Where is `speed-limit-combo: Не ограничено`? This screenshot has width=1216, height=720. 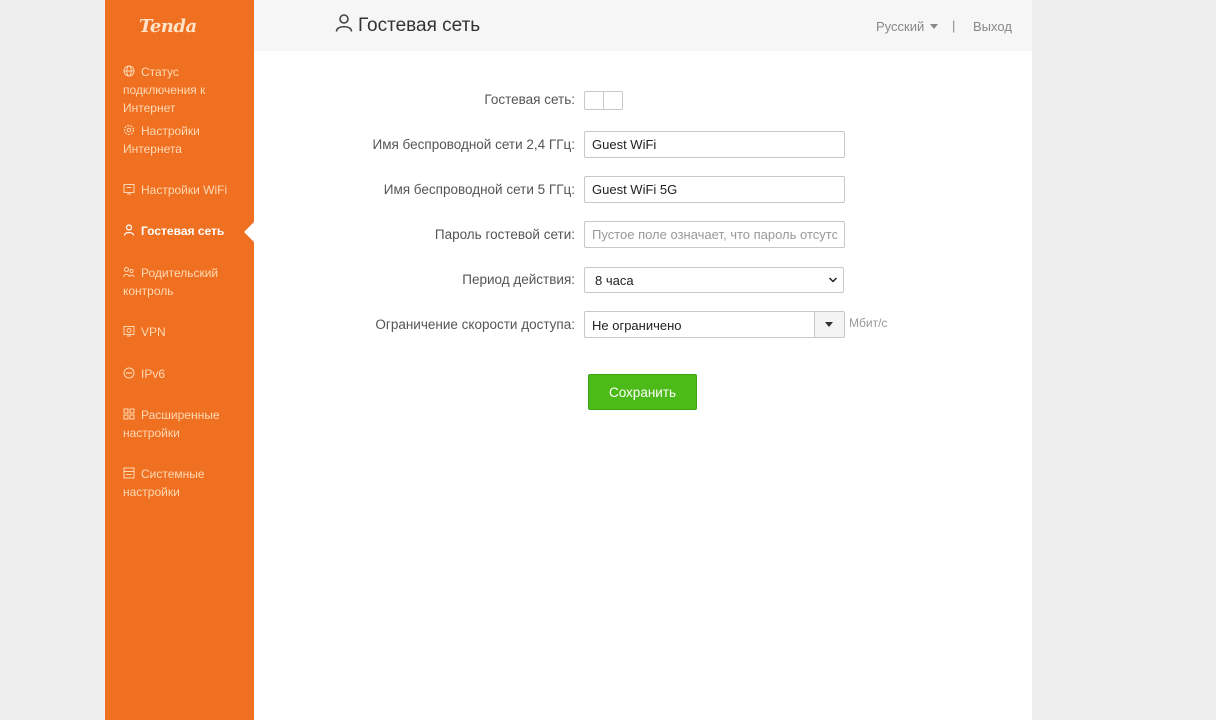
speed-limit-combo: Не ограничено is located at coordinates (714, 324).